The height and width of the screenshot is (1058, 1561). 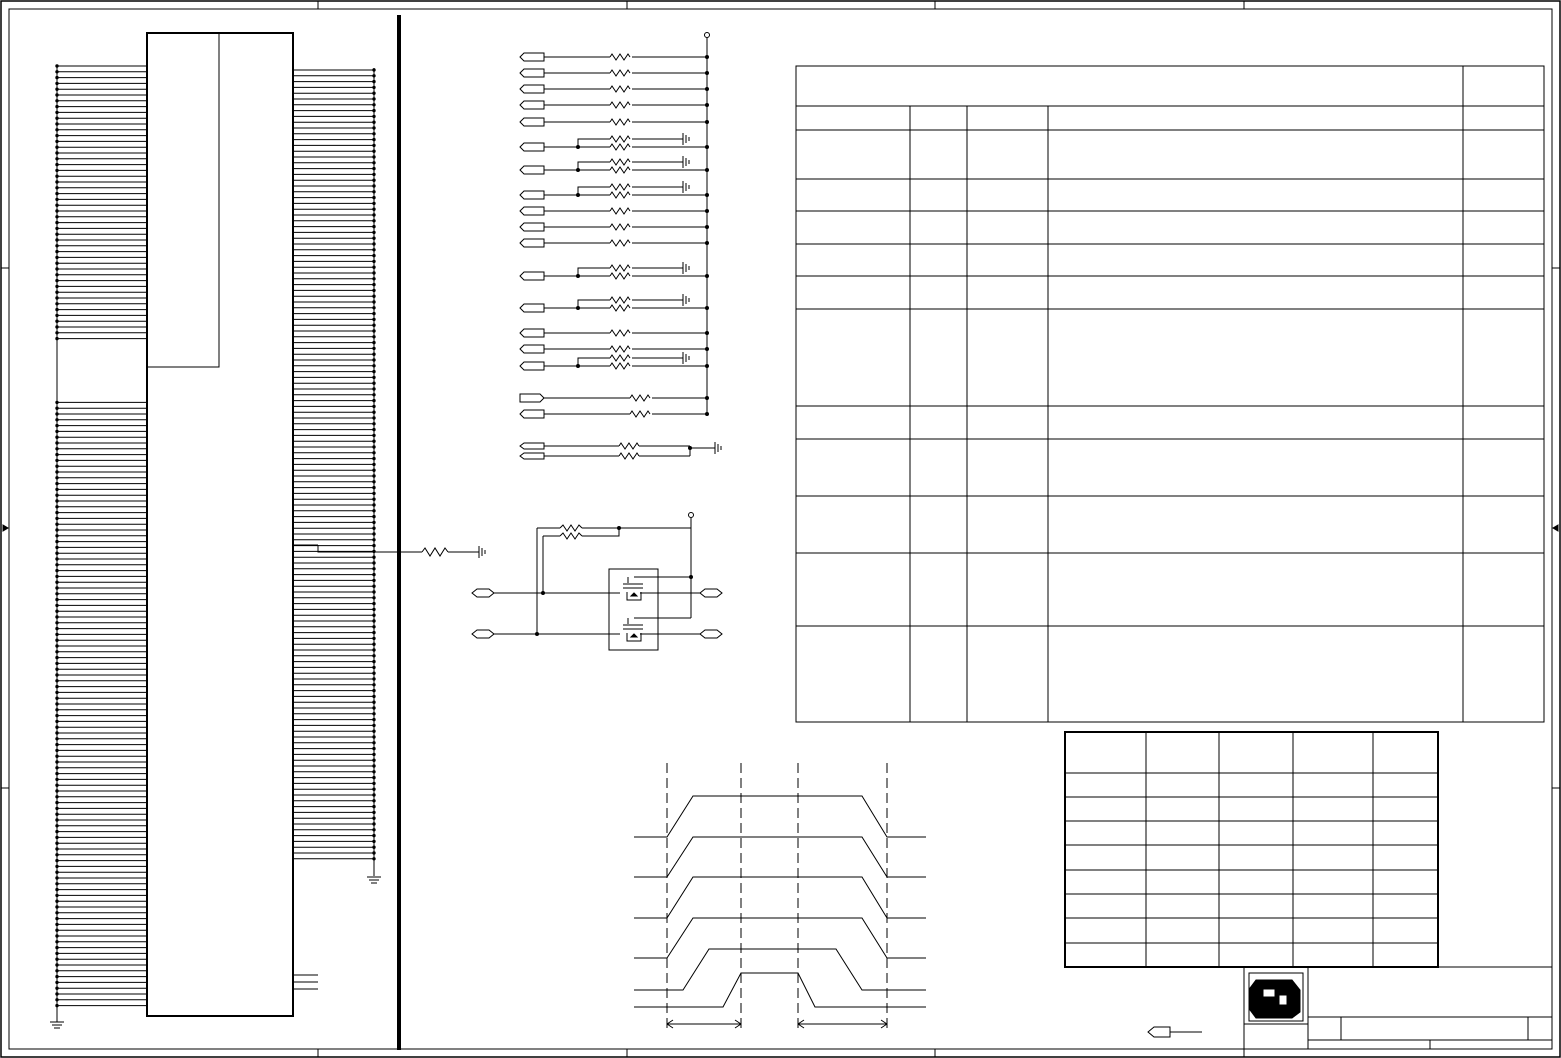 What do you see at coordinates (597, 581) in the screenshot?
I see `level-shifter-circuit` at bounding box center [597, 581].